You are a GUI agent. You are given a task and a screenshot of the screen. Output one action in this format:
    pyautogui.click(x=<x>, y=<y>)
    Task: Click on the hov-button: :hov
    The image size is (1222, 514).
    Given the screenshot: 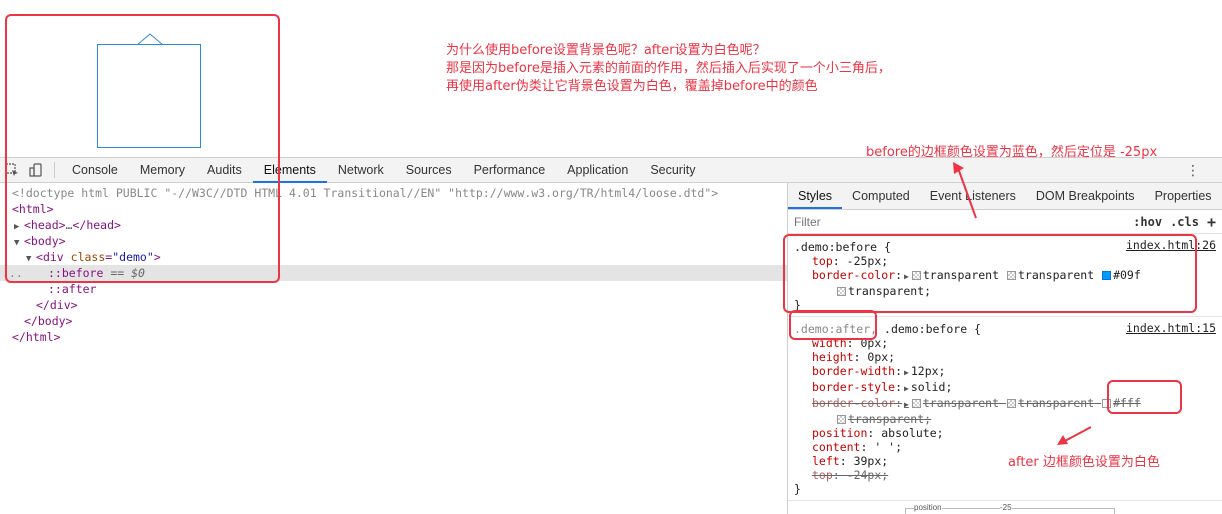 What is the action you would take?
    pyautogui.click(x=1147, y=222)
    